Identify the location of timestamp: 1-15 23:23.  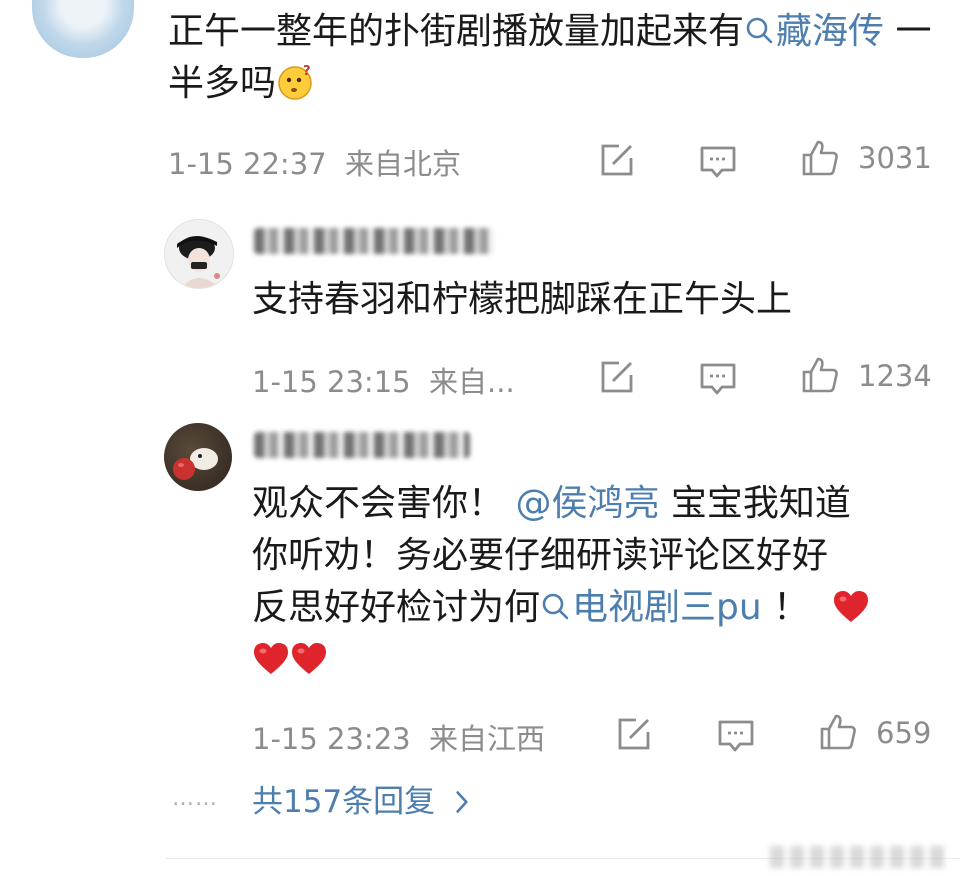
(331, 739).